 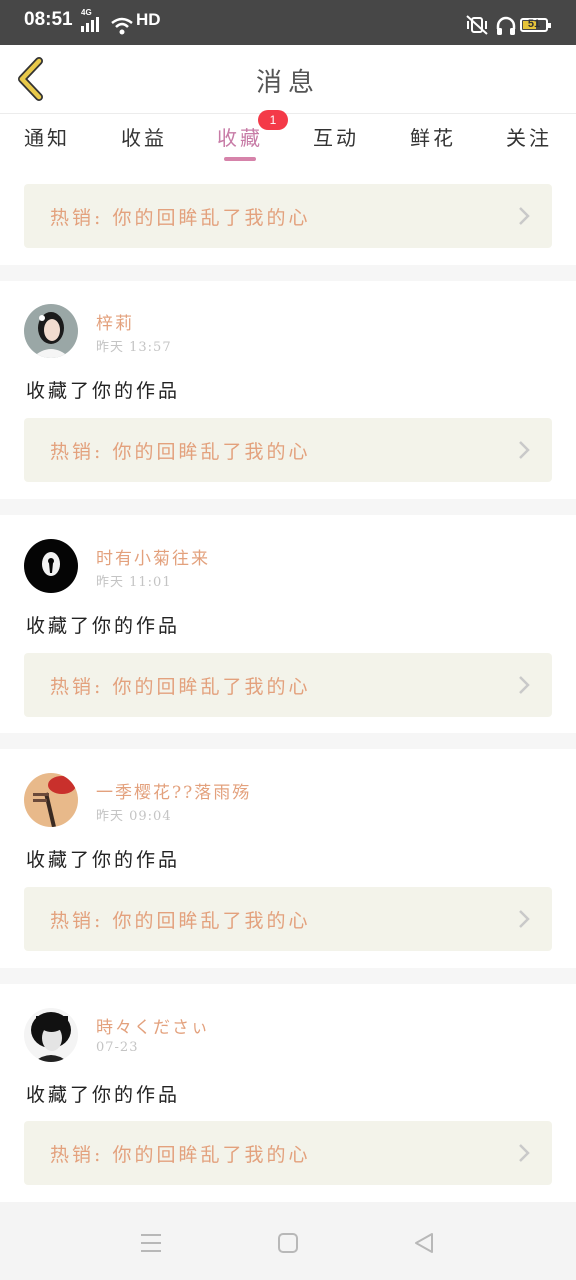 I want to click on page-title: 消息, so click(x=287, y=83).